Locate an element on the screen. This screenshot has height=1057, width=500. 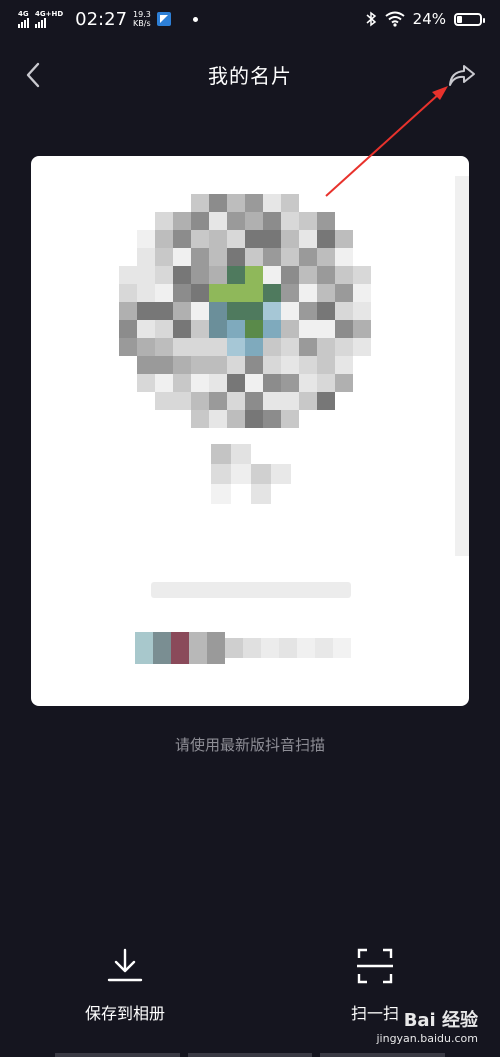
speed-value: 19.3 is located at coordinates (142, 14).